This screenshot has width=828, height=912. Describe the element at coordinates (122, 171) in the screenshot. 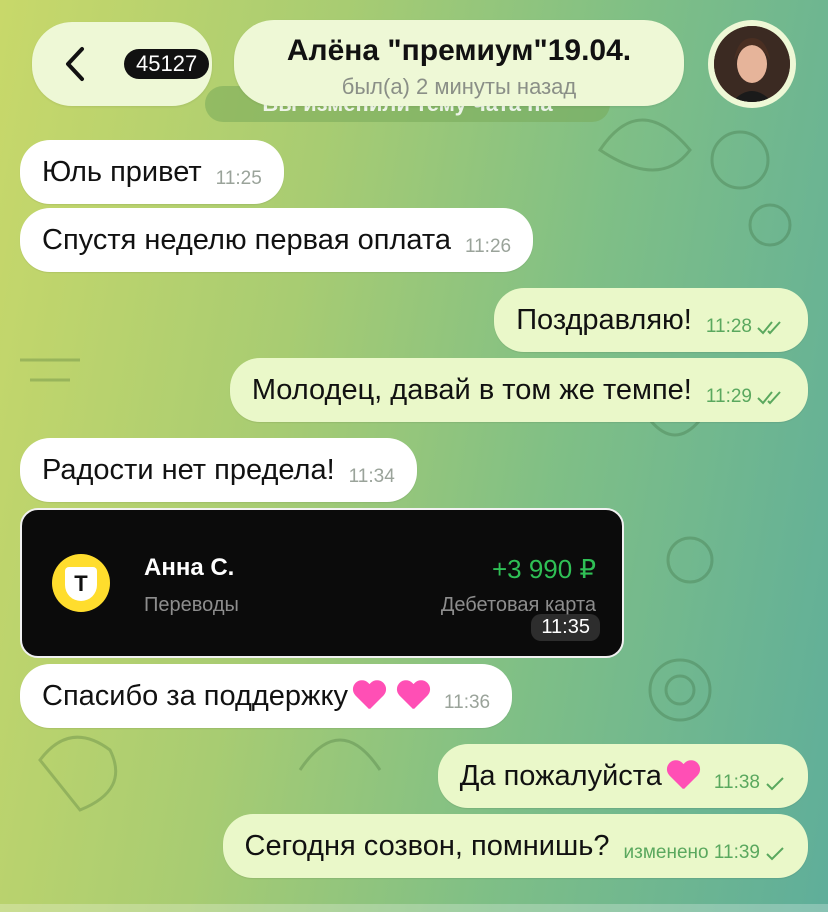

I see `message-text: Юль привет` at that location.